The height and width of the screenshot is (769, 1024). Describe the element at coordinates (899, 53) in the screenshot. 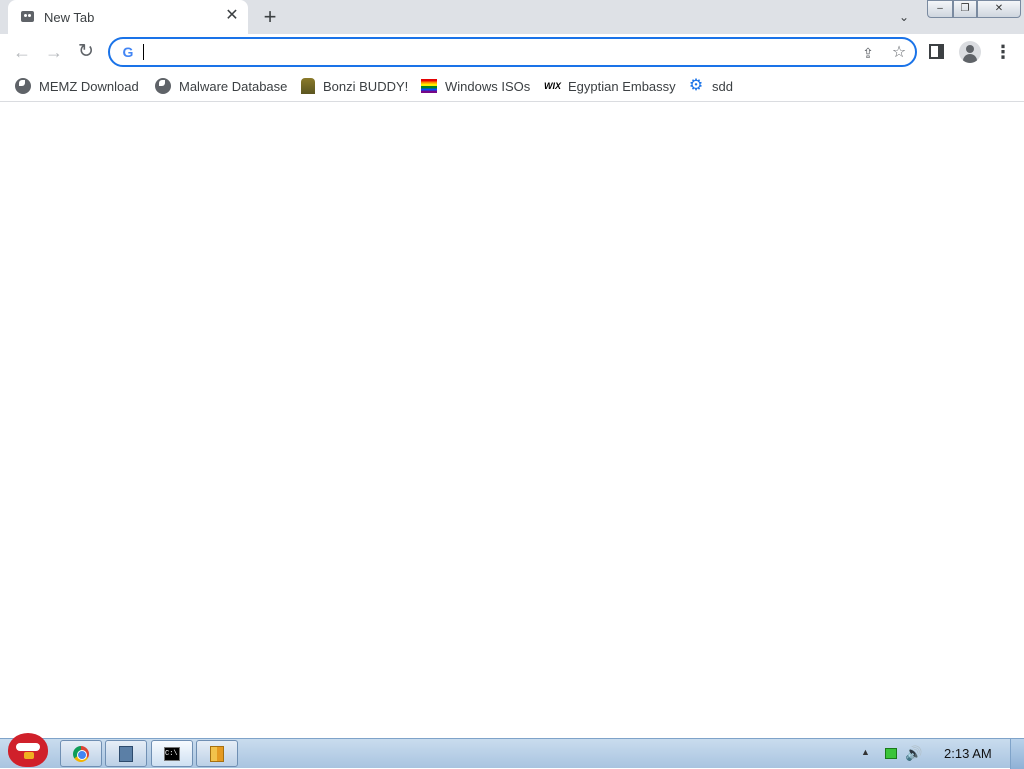

I see `bookmark-star-icon: ☆` at that location.